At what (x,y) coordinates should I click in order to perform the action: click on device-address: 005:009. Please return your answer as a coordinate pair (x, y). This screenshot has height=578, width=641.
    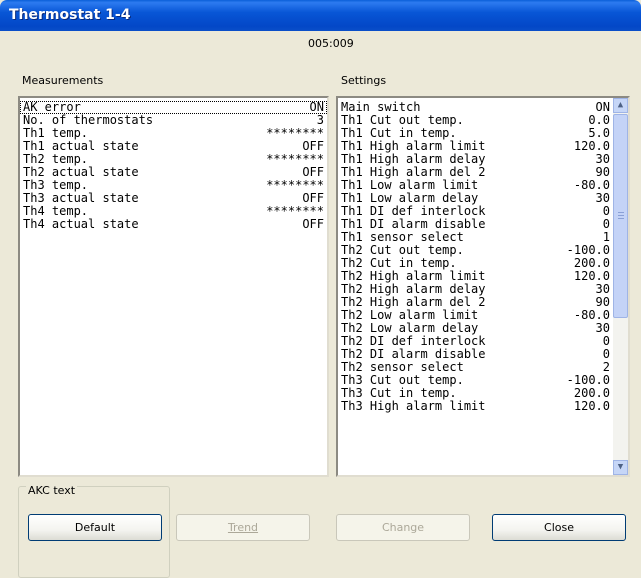
    Looking at the image, I should click on (331, 43).